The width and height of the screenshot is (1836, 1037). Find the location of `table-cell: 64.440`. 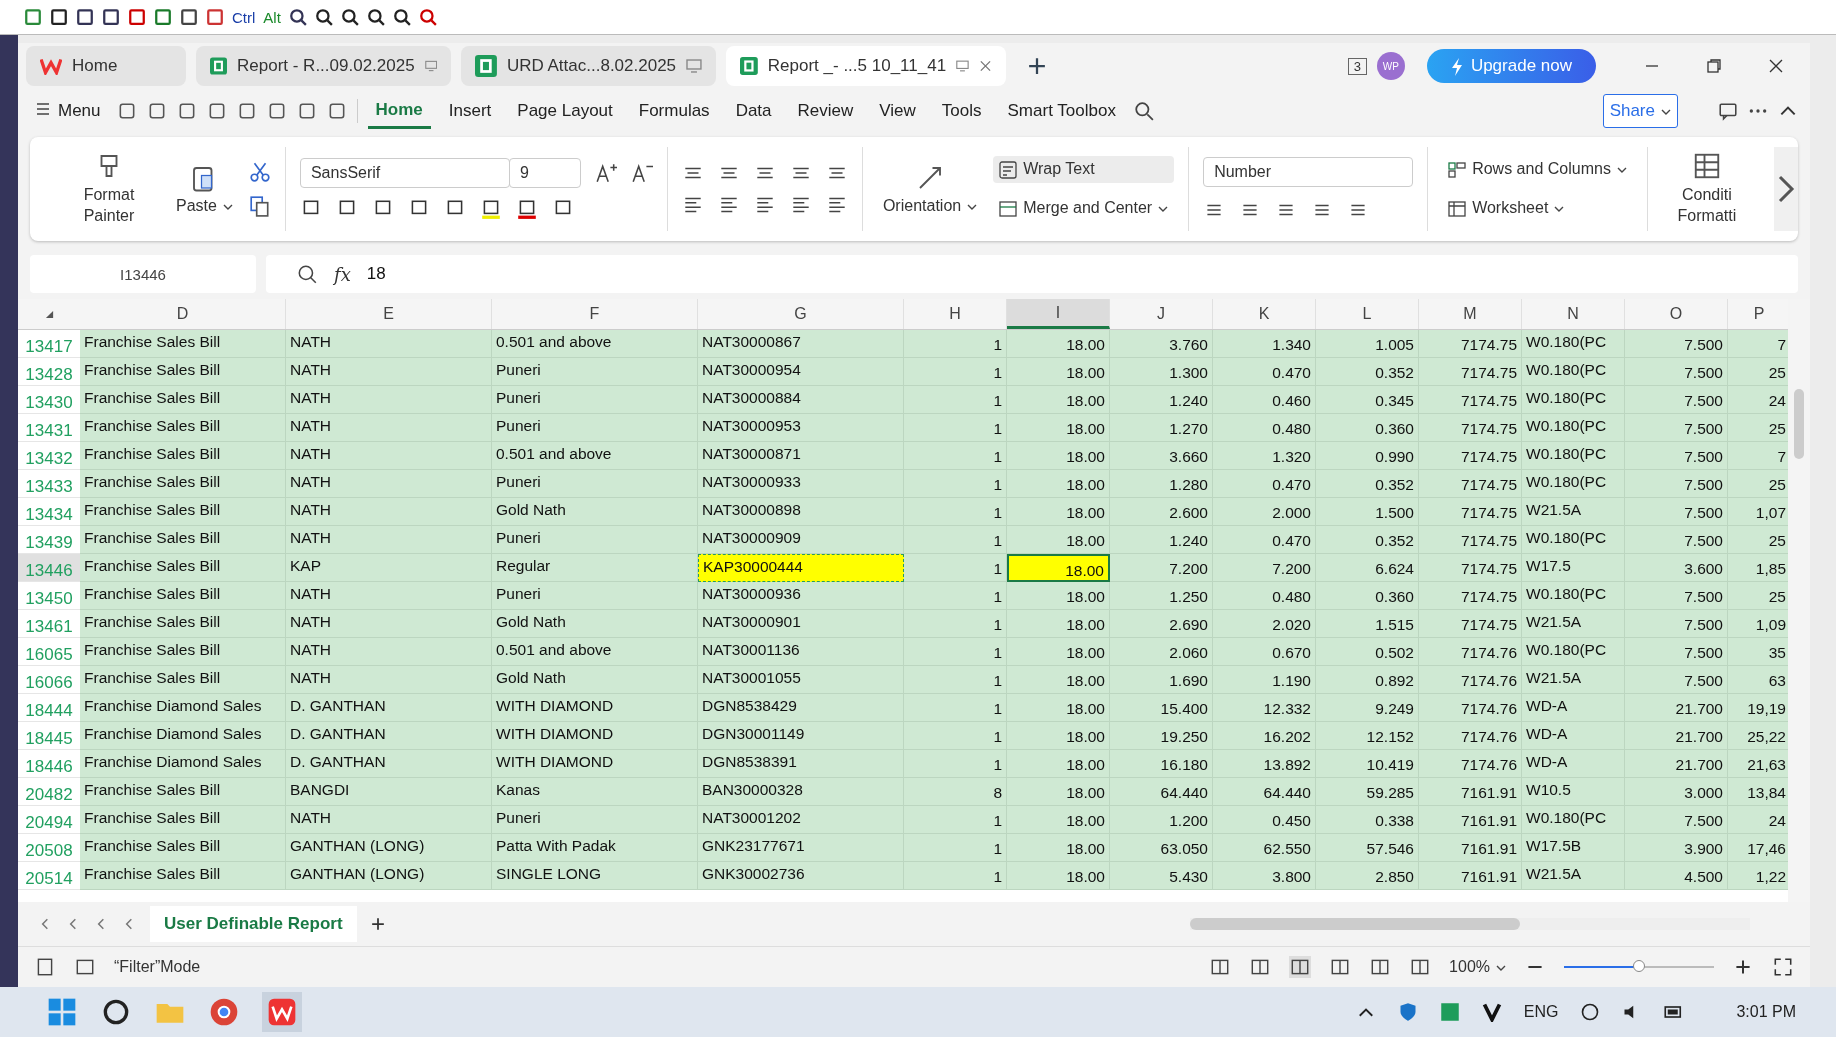

table-cell: 64.440 is located at coordinates (1264, 792).